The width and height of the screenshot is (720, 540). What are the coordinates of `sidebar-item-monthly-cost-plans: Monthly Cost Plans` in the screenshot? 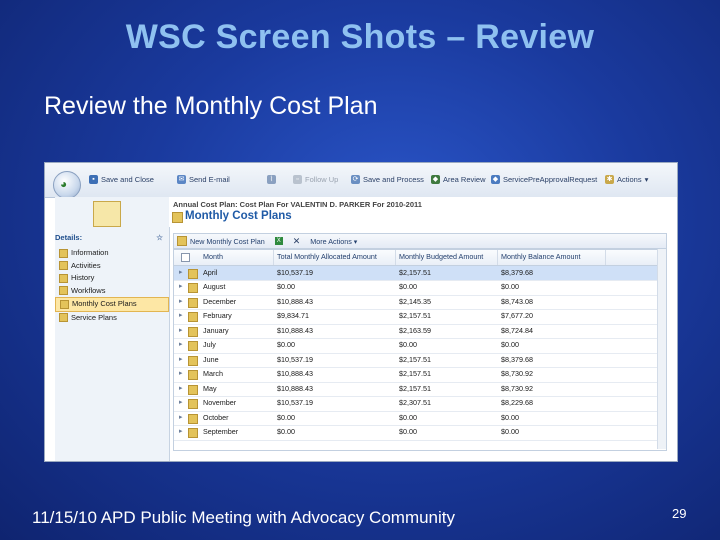 It's located at (112, 304).